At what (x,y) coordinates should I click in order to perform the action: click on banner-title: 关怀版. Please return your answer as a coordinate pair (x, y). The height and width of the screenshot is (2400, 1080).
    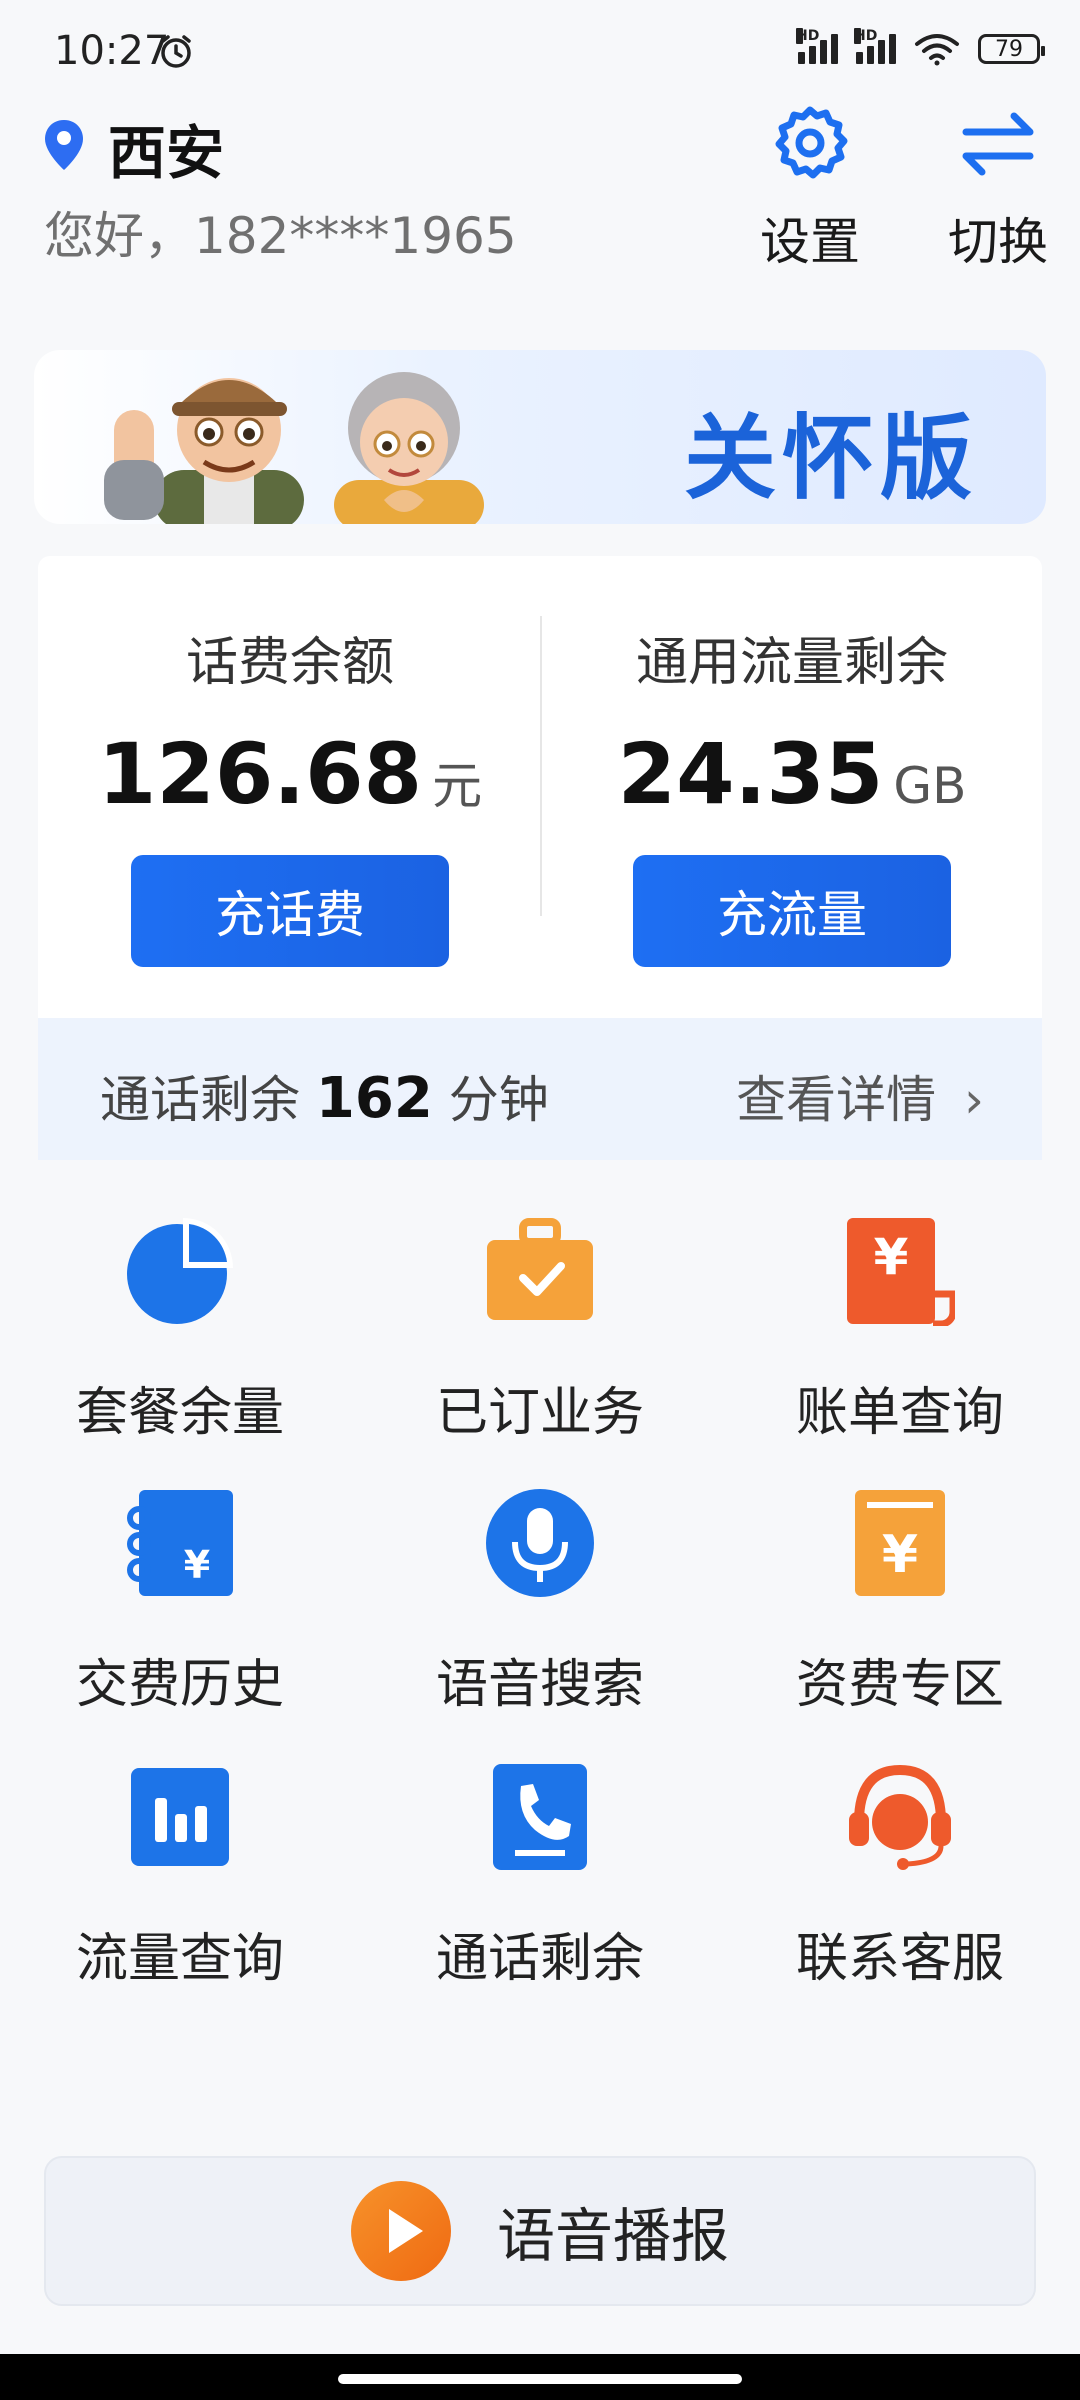
    Looking at the image, I should click on (831, 458).